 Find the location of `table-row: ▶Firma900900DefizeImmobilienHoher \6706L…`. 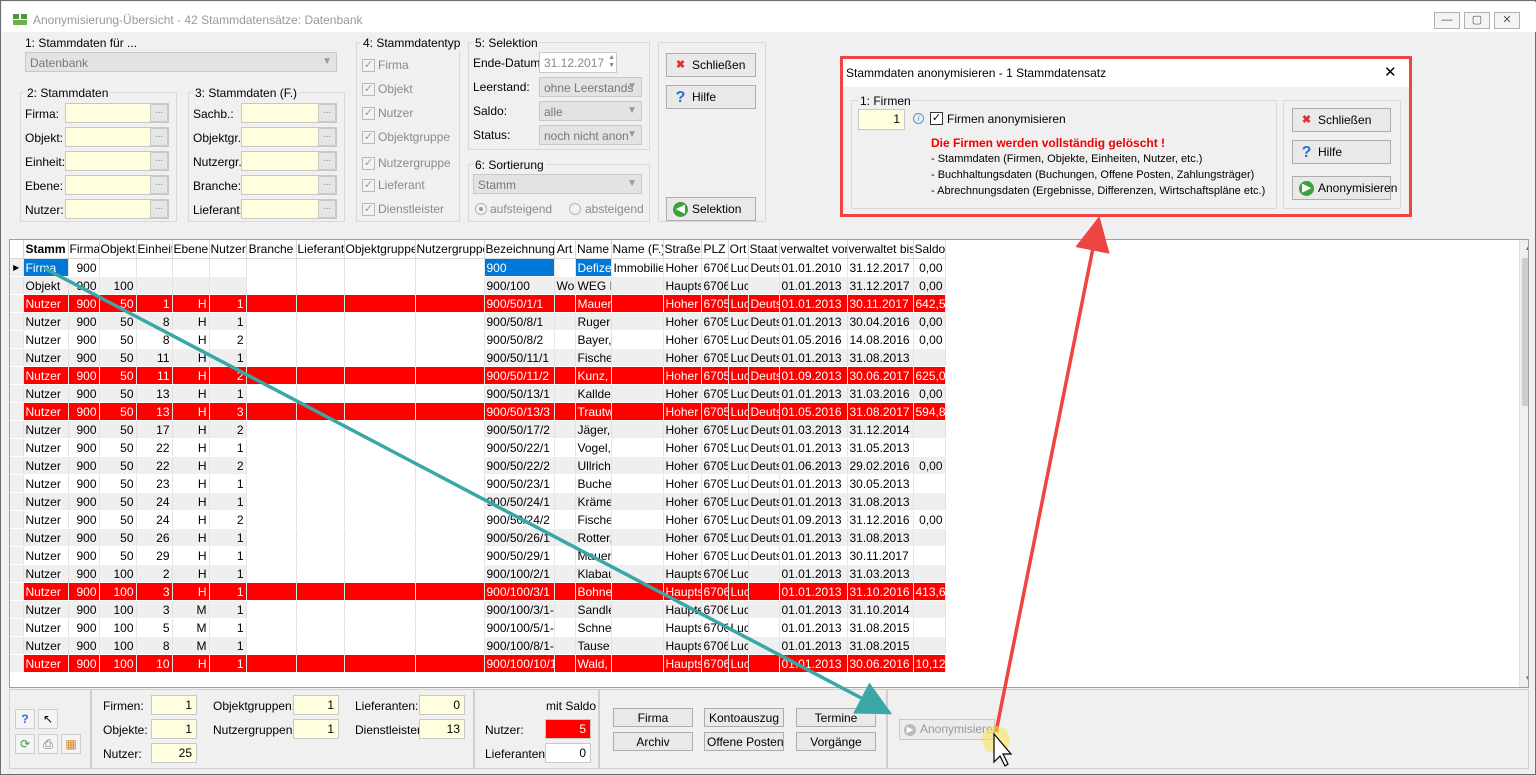

table-row: ▶Firma900900DefizeImmobilienHoher \6706L… is located at coordinates (478, 267).